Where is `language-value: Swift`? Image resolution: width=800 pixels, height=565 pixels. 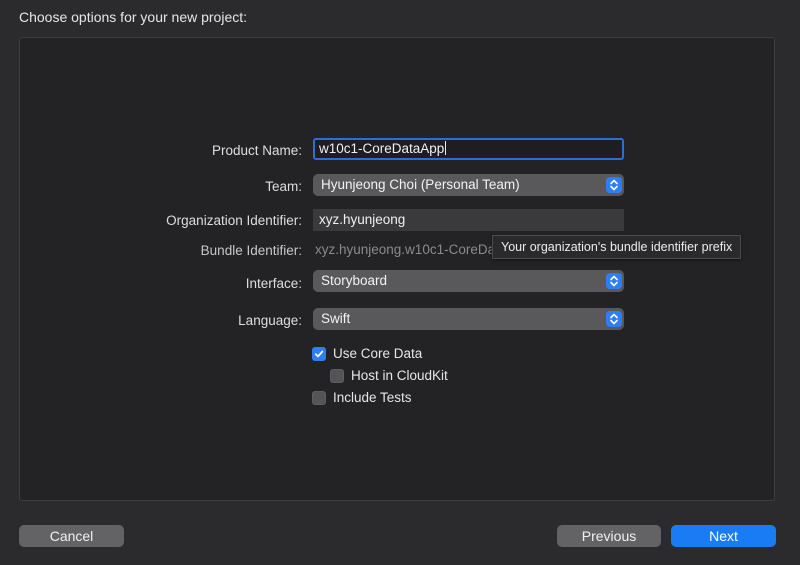
language-value: Swift is located at coordinates (336, 318).